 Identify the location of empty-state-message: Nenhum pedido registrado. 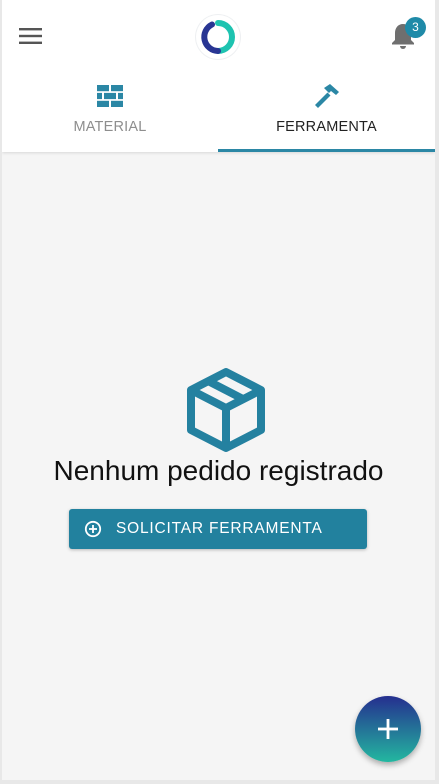
(218, 470).